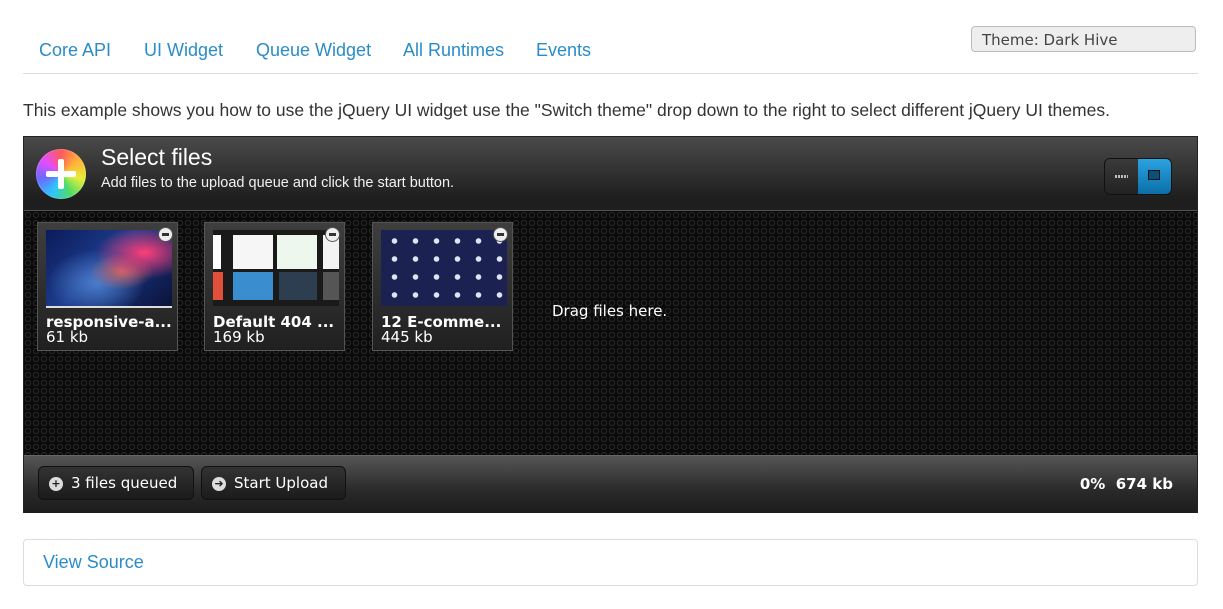 This screenshot has height=609, width=1223. What do you see at coordinates (610, 562) in the screenshot?
I see `view-source-panel: View Source` at bounding box center [610, 562].